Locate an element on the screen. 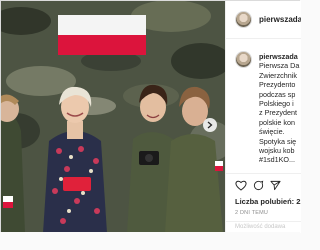 The width and height of the screenshot is (320, 250). caption-avatar is located at coordinates (243, 59).